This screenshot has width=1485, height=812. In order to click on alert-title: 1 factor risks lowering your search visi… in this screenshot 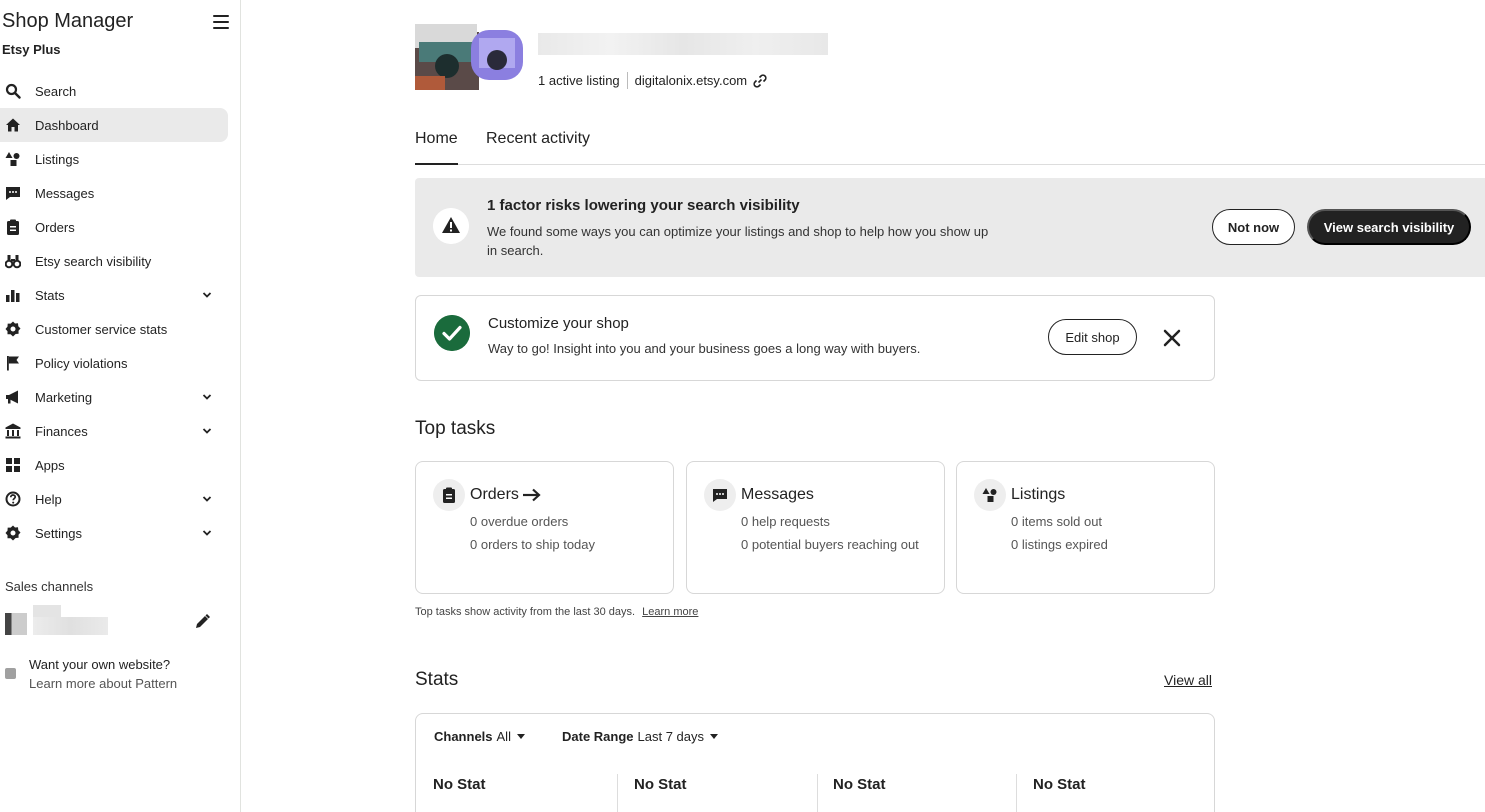, I will do `click(643, 205)`.